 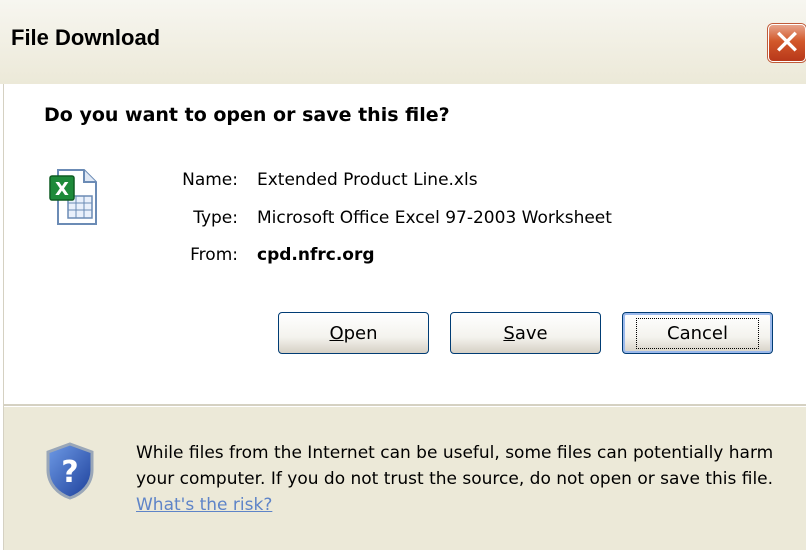 What do you see at coordinates (434, 218) in the screenshot?
I see `type-value: Microsoft Office Excel 97-2003 Worksheet` at bounding box center [434, 218].